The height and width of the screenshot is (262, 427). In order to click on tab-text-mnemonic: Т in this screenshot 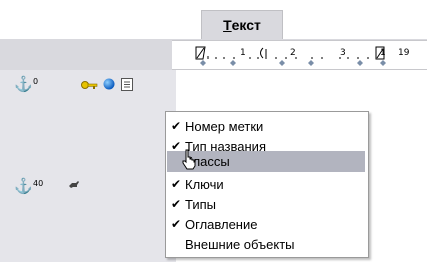, I will do `click(227, 25)`.